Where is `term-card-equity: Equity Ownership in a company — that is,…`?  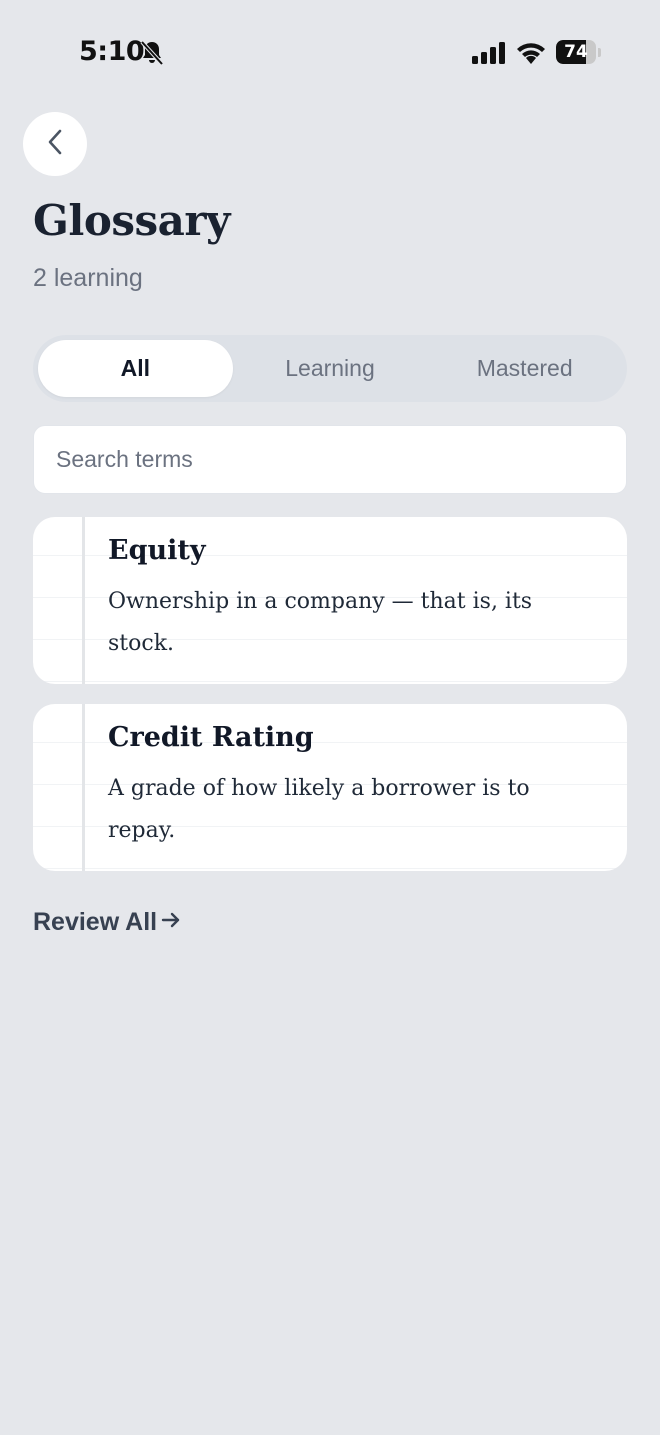
term-card-equity: Equity Ownership in a company — that is,… is located at coordinates (330, 600).